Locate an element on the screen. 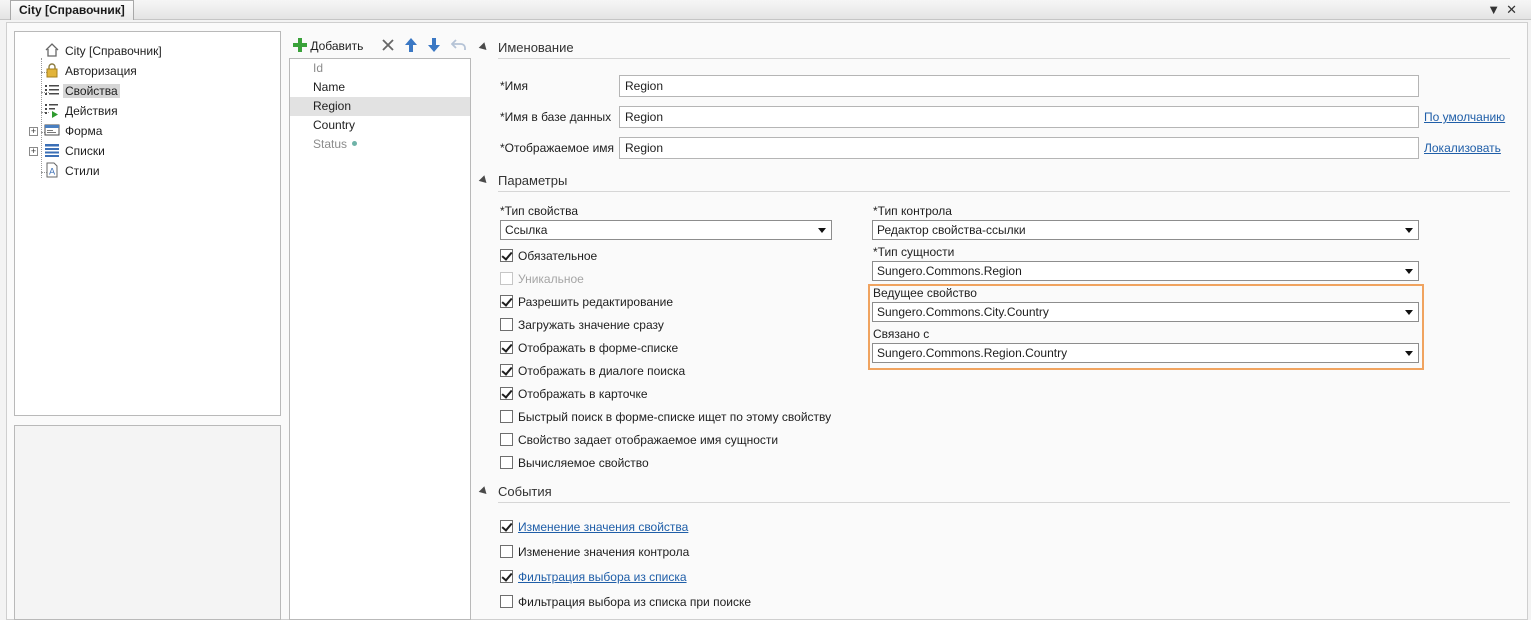 This screenshot has height=620, width=1531. list-item-country: Country is located at coordinates (380, 125).